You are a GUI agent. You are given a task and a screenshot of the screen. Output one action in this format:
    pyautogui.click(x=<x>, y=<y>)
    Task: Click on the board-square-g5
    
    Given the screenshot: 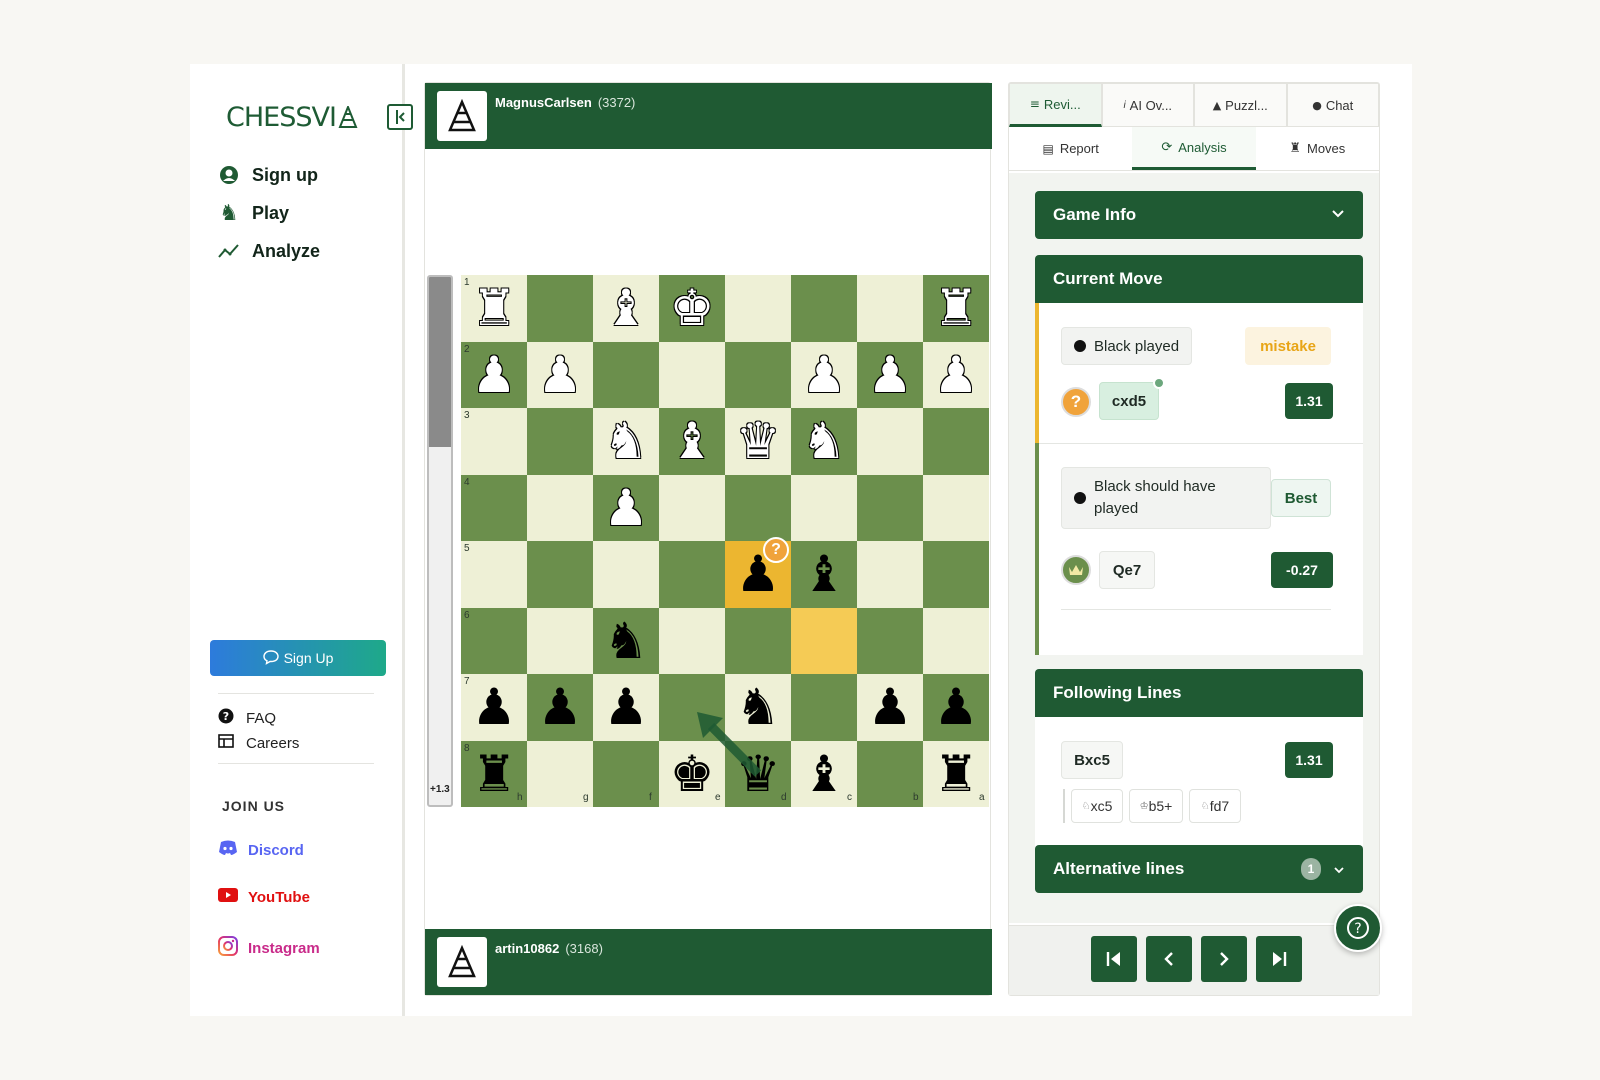 What is the action you would take?
    pyautogui.click(x=560, y=574)
    